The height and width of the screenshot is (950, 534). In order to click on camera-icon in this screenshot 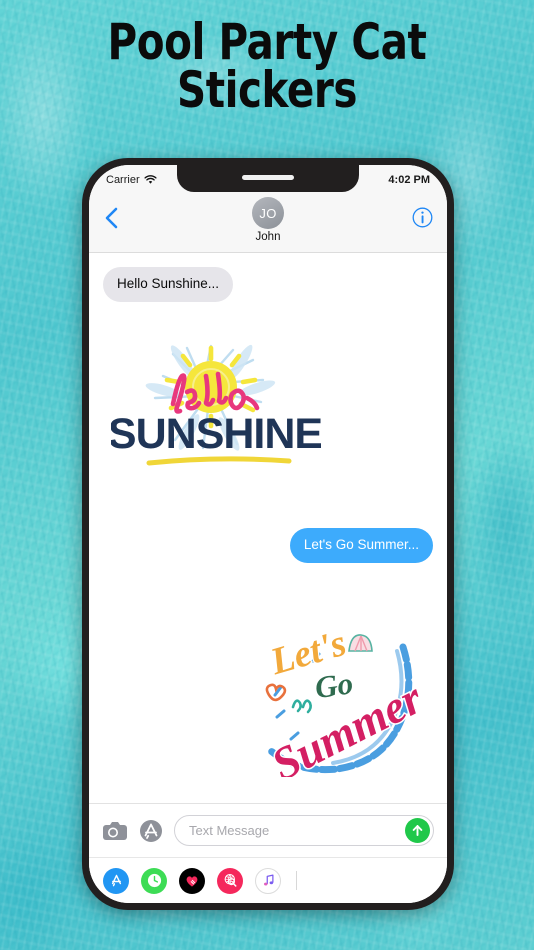, I will do `click(115, 831)`.